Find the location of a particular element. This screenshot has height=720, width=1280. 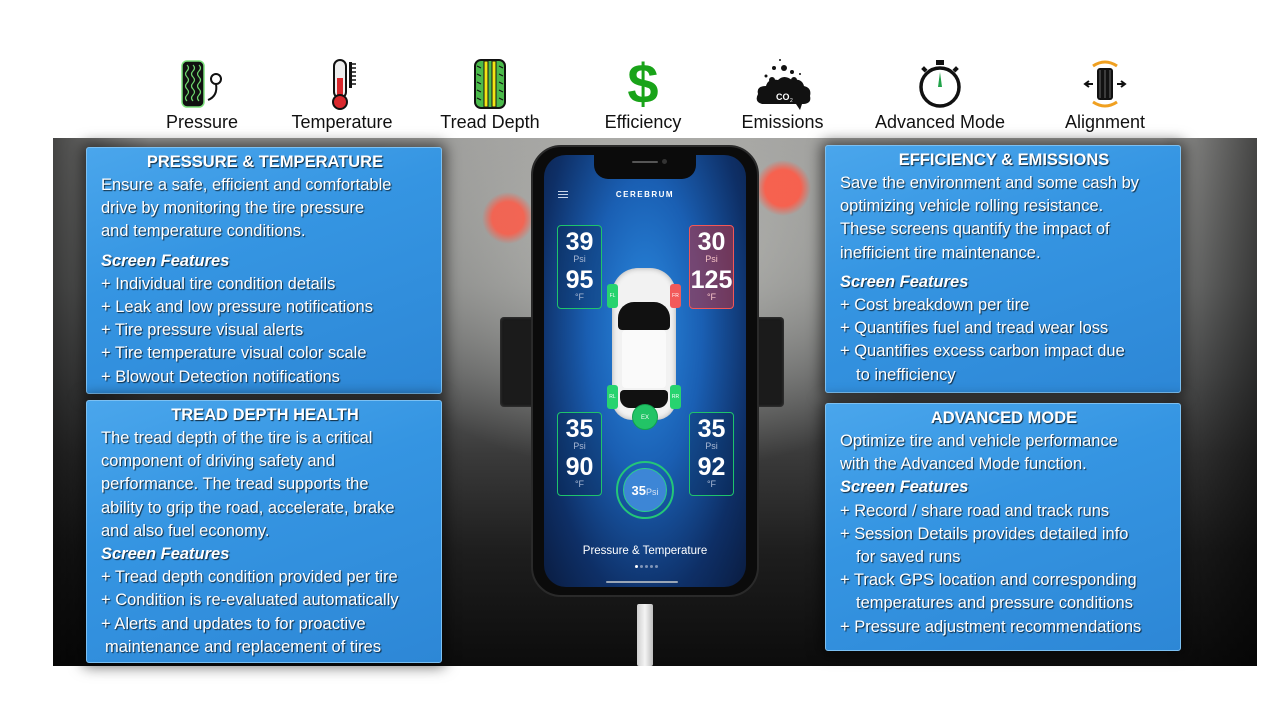

panel-desc-line: drive by monitoring the tire pressure is located at coordinates (233, 208).